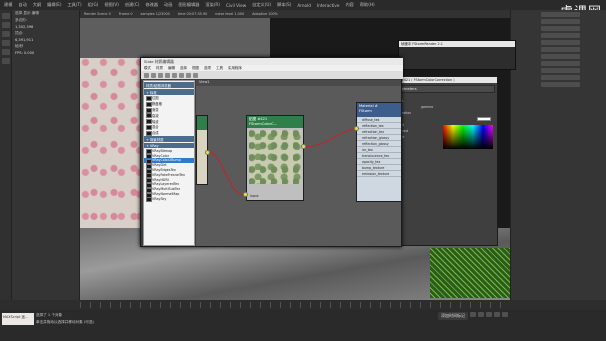 Image resolution: width=606 pixels, height=341 pixels. What do you see at coordinates (261, 5) in the screenshot?
I see `menu-item: 自定义(U)` at bounding box center [261, 5].